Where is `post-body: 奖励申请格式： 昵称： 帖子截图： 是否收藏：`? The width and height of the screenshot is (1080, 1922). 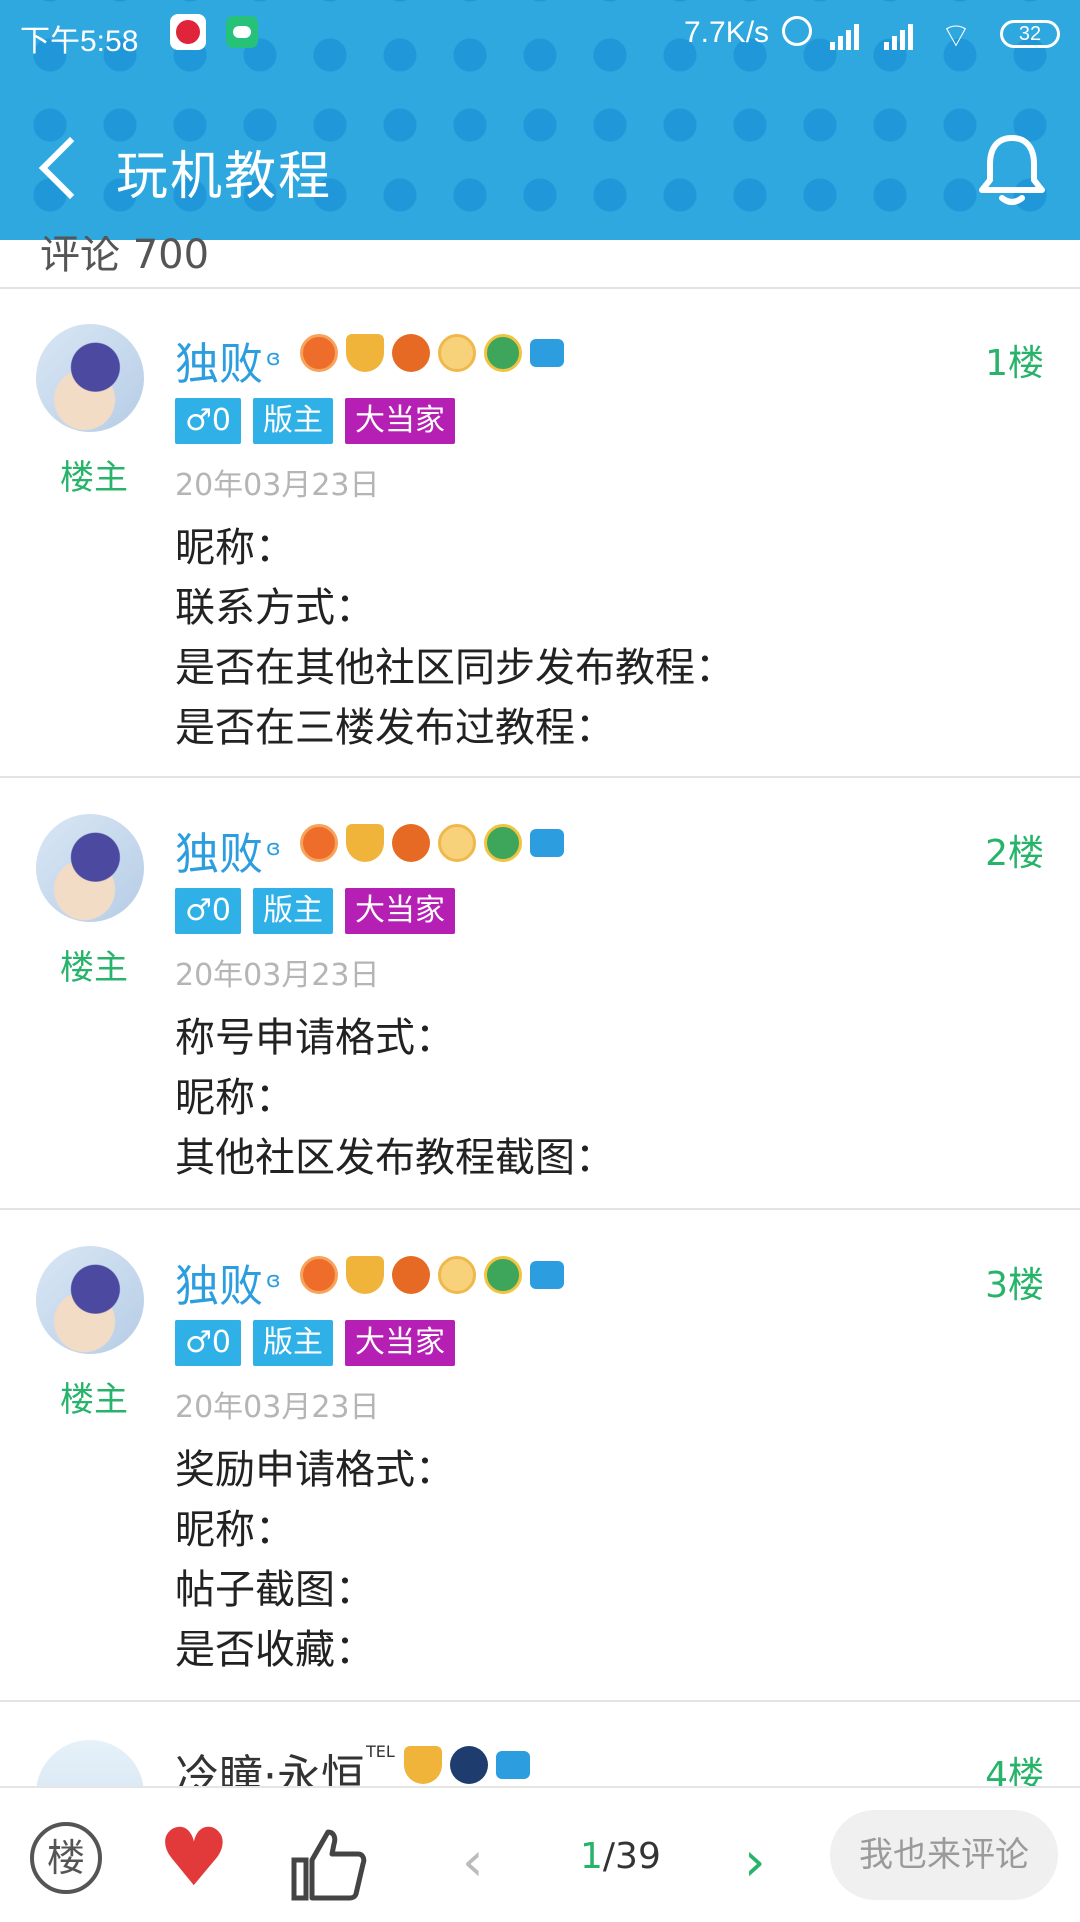
post-body: 奖励申请格式： 昵称： 帖子截图： 是否收藏： is located at coordinates (315, 1560).